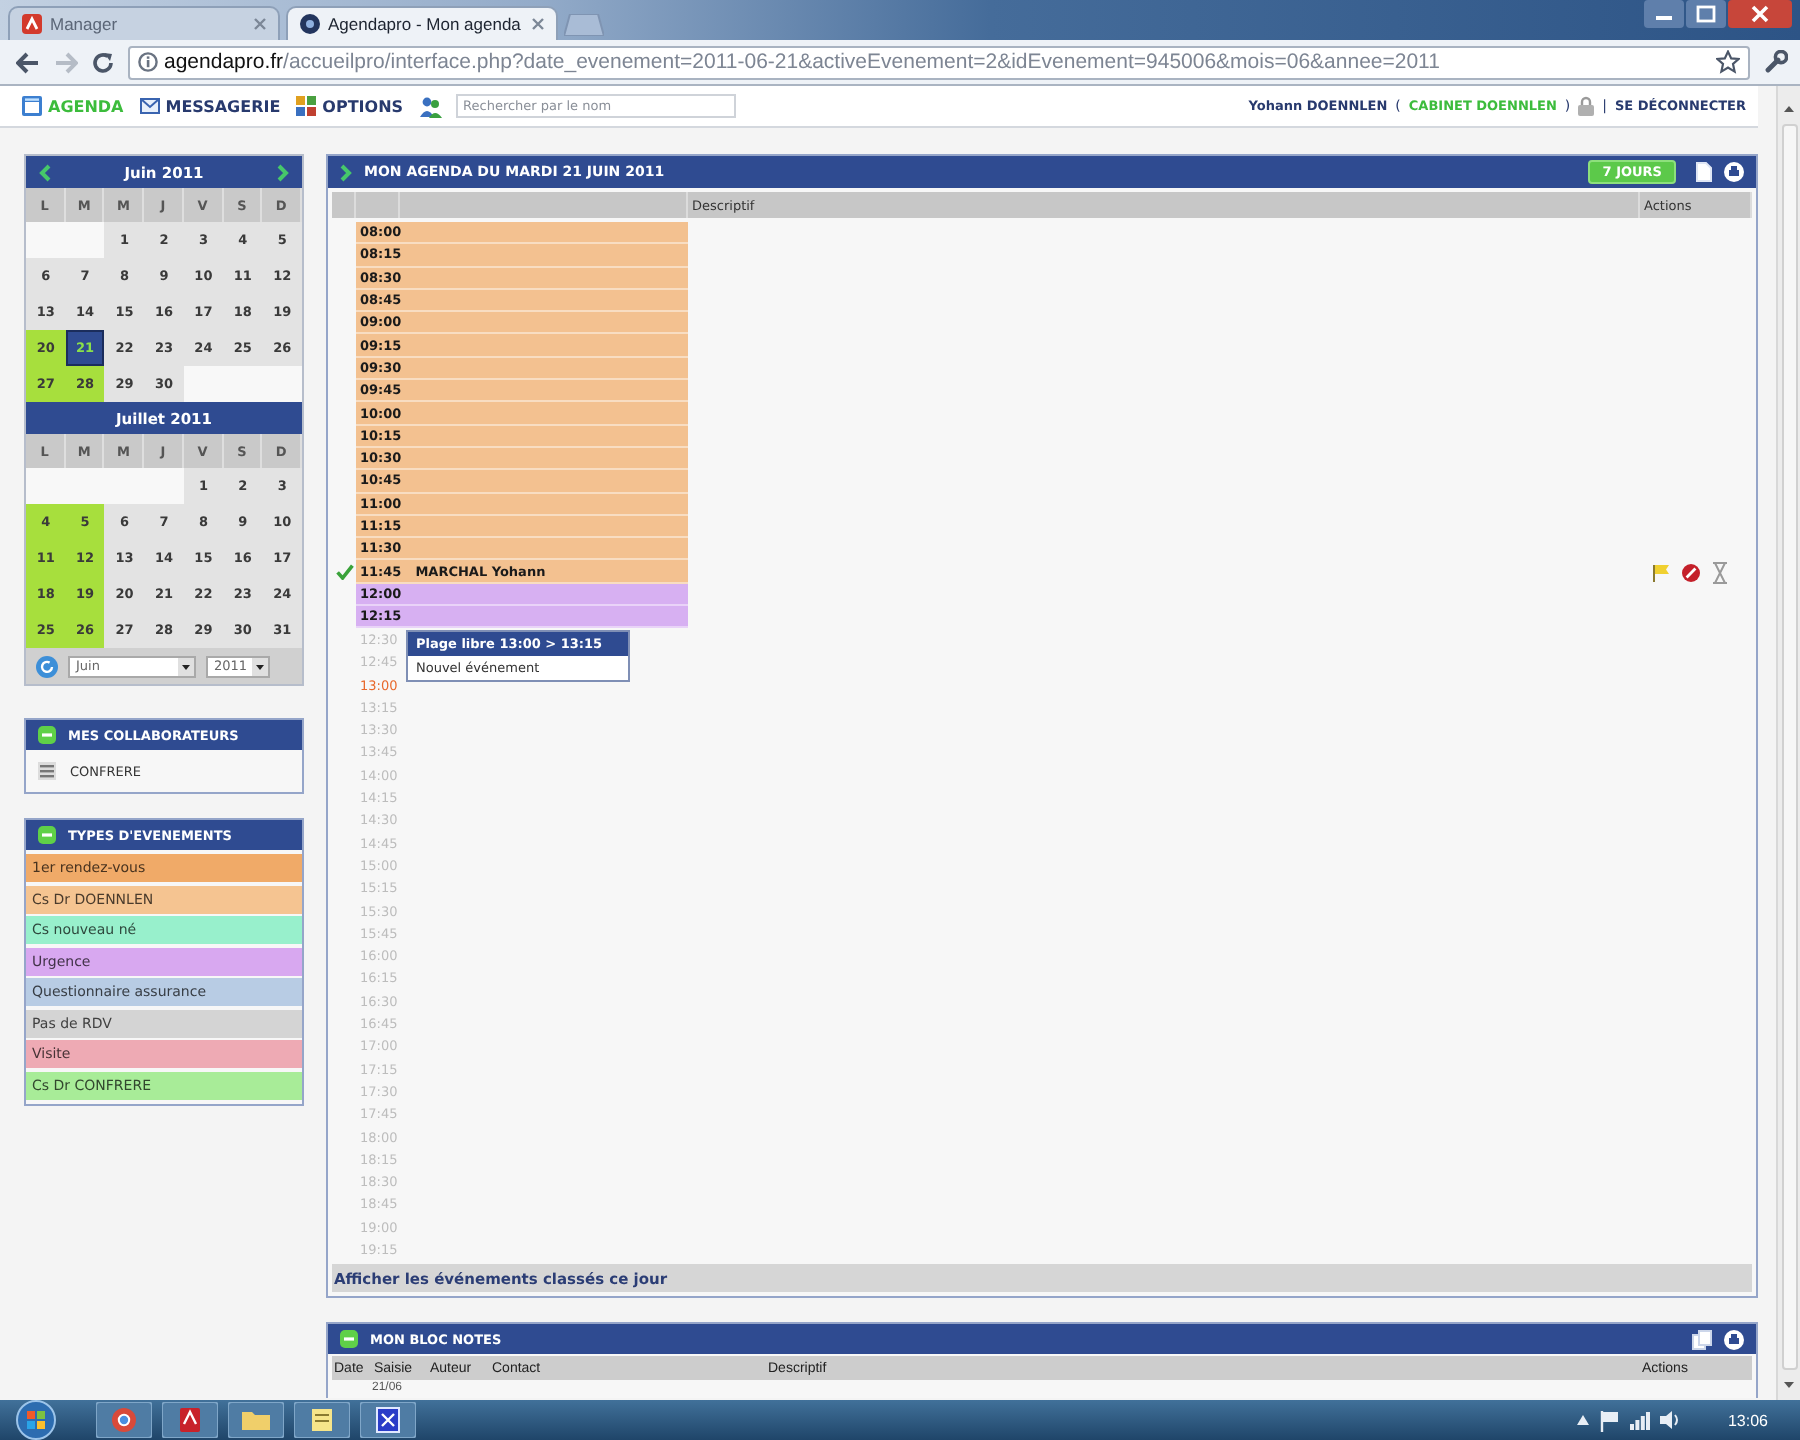  Describe the element at coordinates (210, 106) in the screenshot. I see `nav-link: MESSAGERIE` at that location.